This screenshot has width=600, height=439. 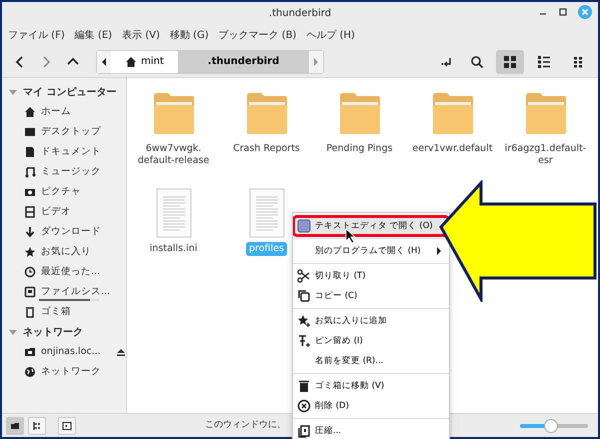 I want to click on down-arrow-icon, so click(x=30, y=232).